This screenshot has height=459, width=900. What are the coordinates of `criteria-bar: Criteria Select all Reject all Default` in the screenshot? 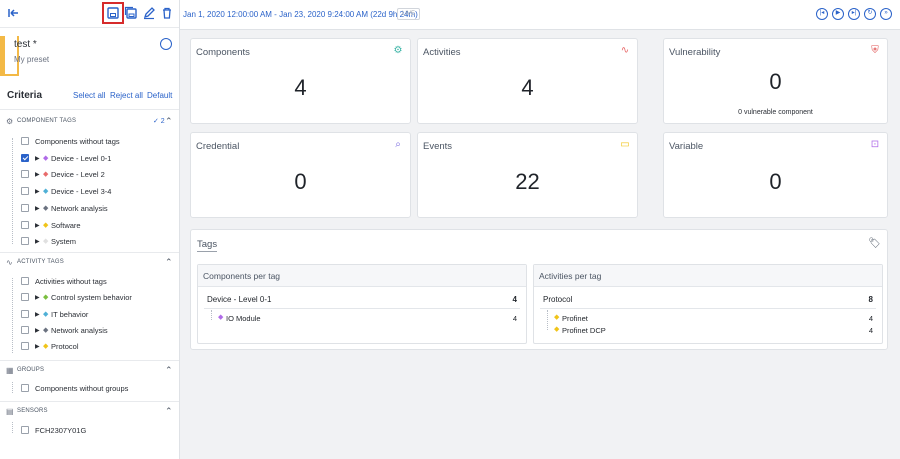 It's located at (89, 96).